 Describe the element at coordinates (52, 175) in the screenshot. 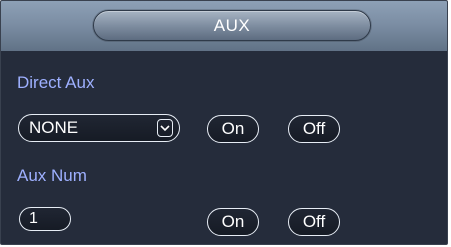

I see `aux-num-label: Aux Num` at that location.